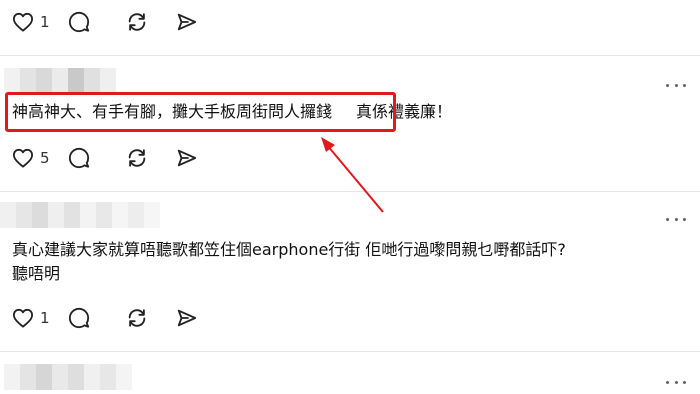 Image resolution: width=700 pixels, height=394 pixels. I want to click on post-text-line2: 聽唔明, so click(36, 273).